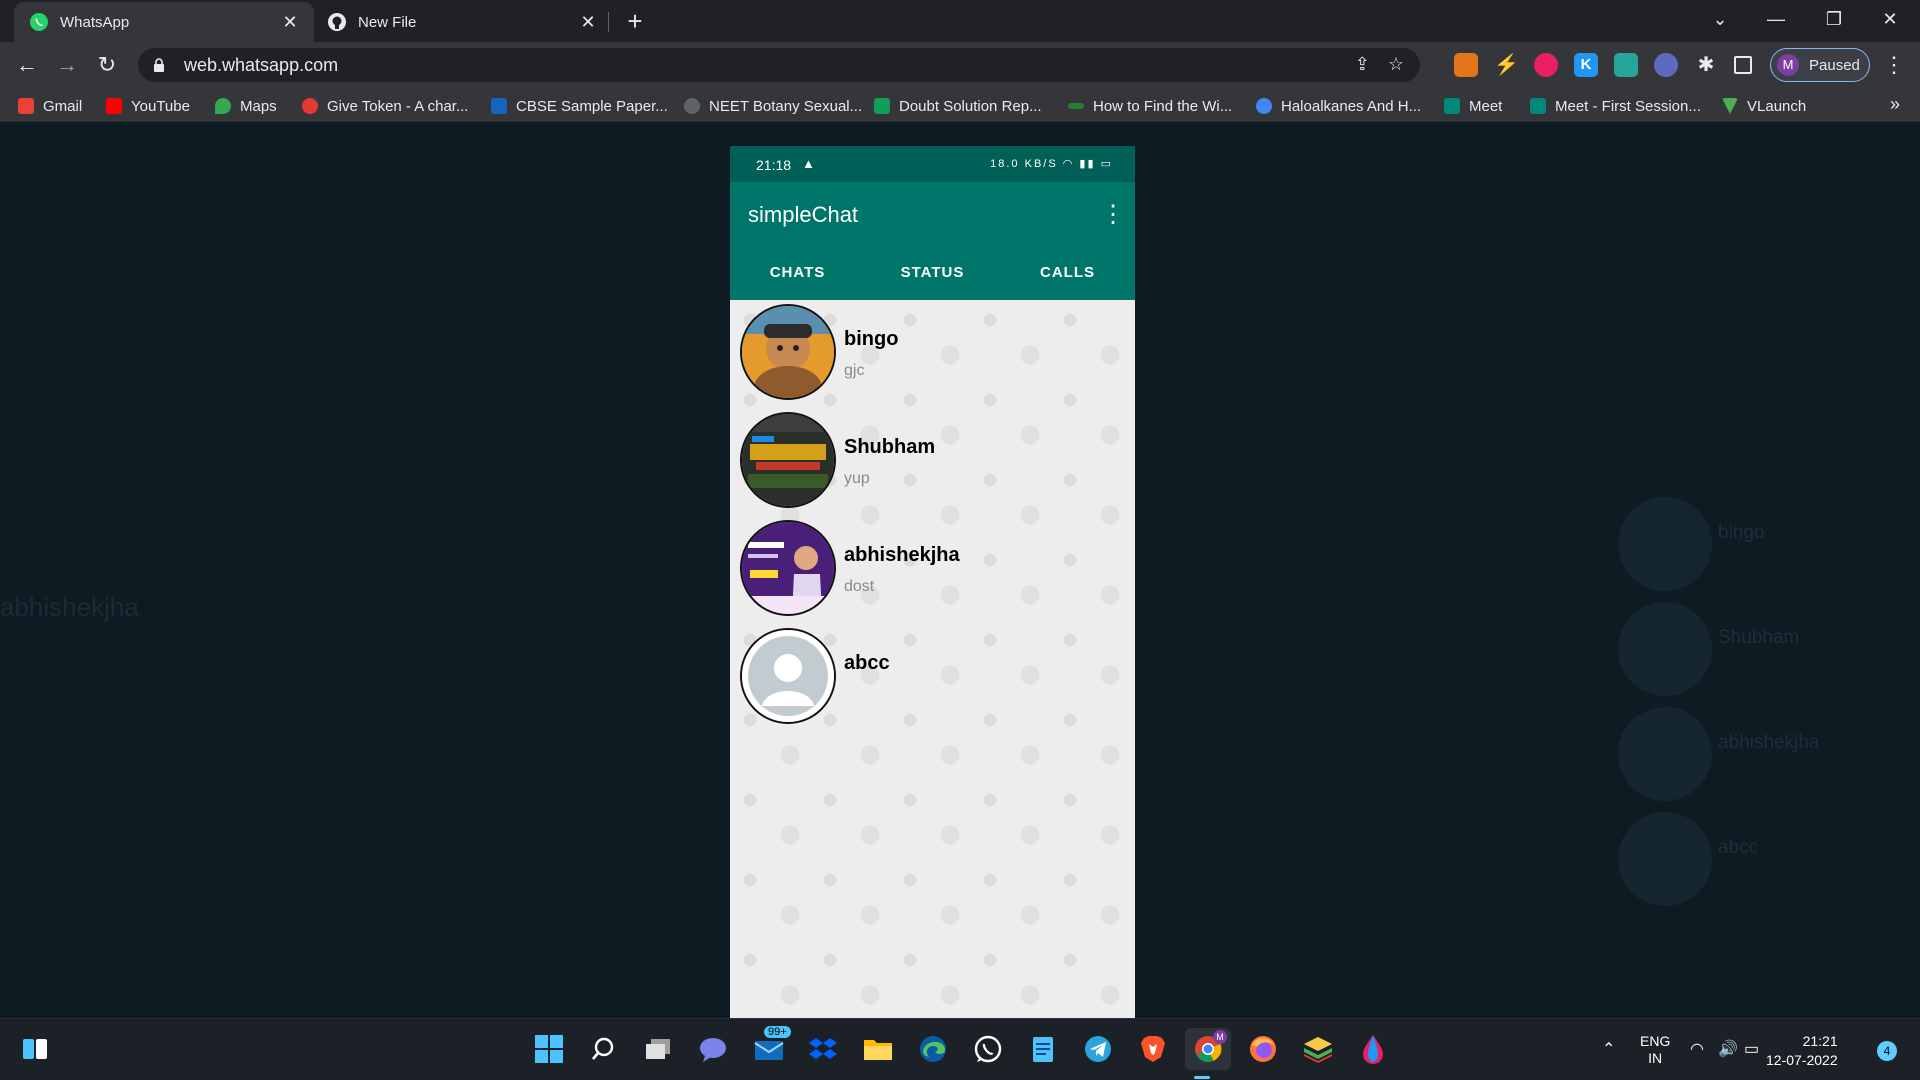 This screenshot has width=1920, height=1080. What do you see at coordinates (1608, 1049) in the screenshot?
I see `chevron-up-icon: ⌃` at bounding box center [1608, 1049].